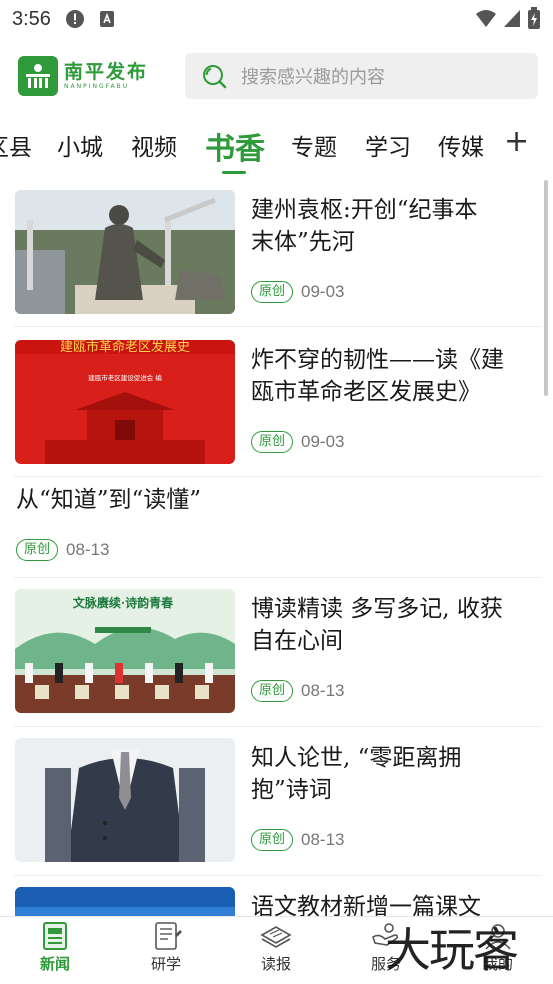  I want to click on news-thumbnail: 建瓯市革命老区发展史 建瓯市老区建设促进会 编, so click(125, 402).